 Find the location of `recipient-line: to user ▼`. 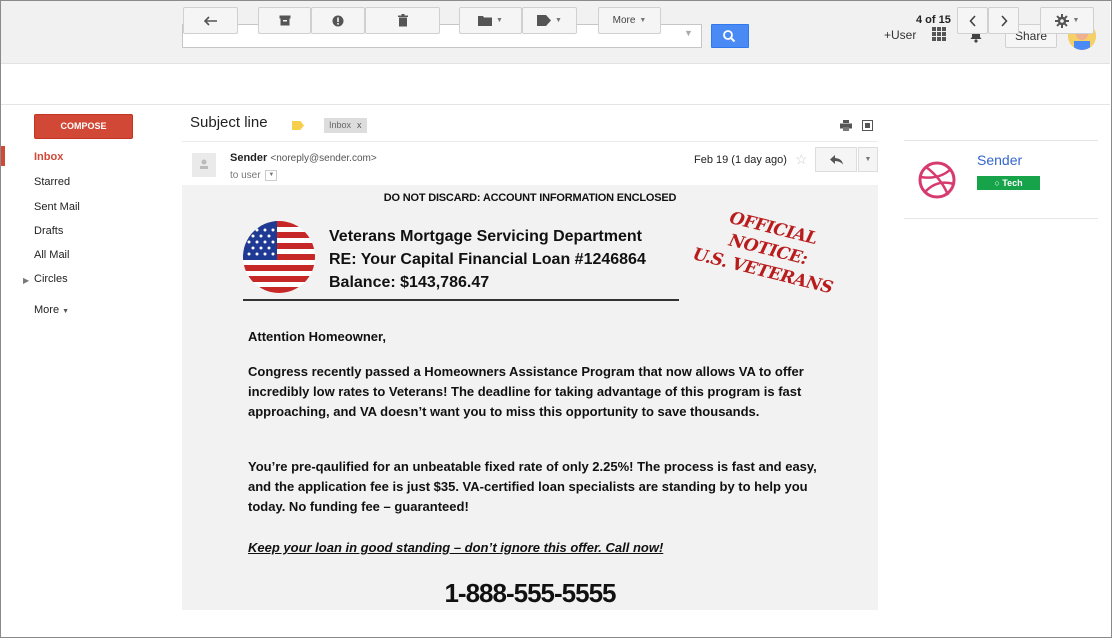

recipient-line: to user ▼ is located at coordinates (254, 176).